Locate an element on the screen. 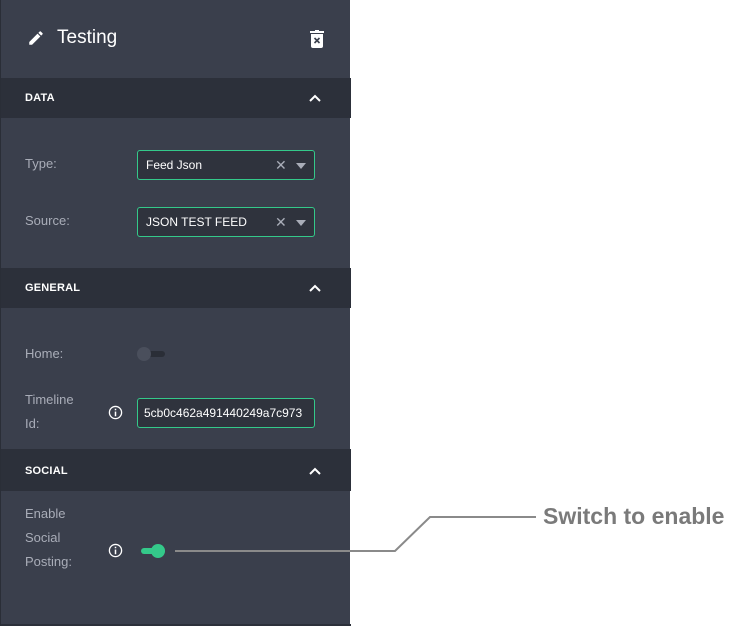 This screenshot has width=743, height=626. home-toggle is located at coordinates (151, 354).